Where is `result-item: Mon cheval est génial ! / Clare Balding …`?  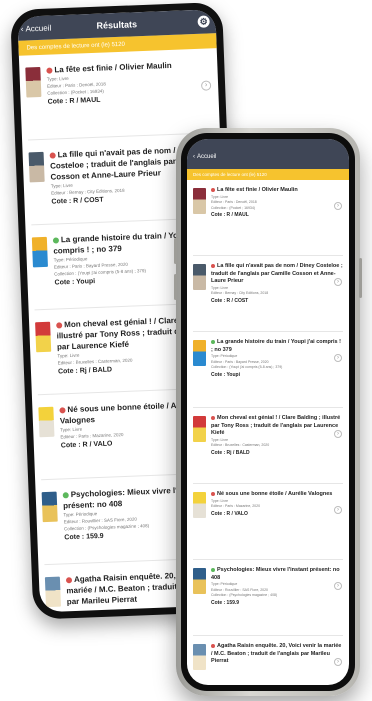 result-item: Mon cheval est génial ! / Clare Balding … is located at coordinates (268, 446).